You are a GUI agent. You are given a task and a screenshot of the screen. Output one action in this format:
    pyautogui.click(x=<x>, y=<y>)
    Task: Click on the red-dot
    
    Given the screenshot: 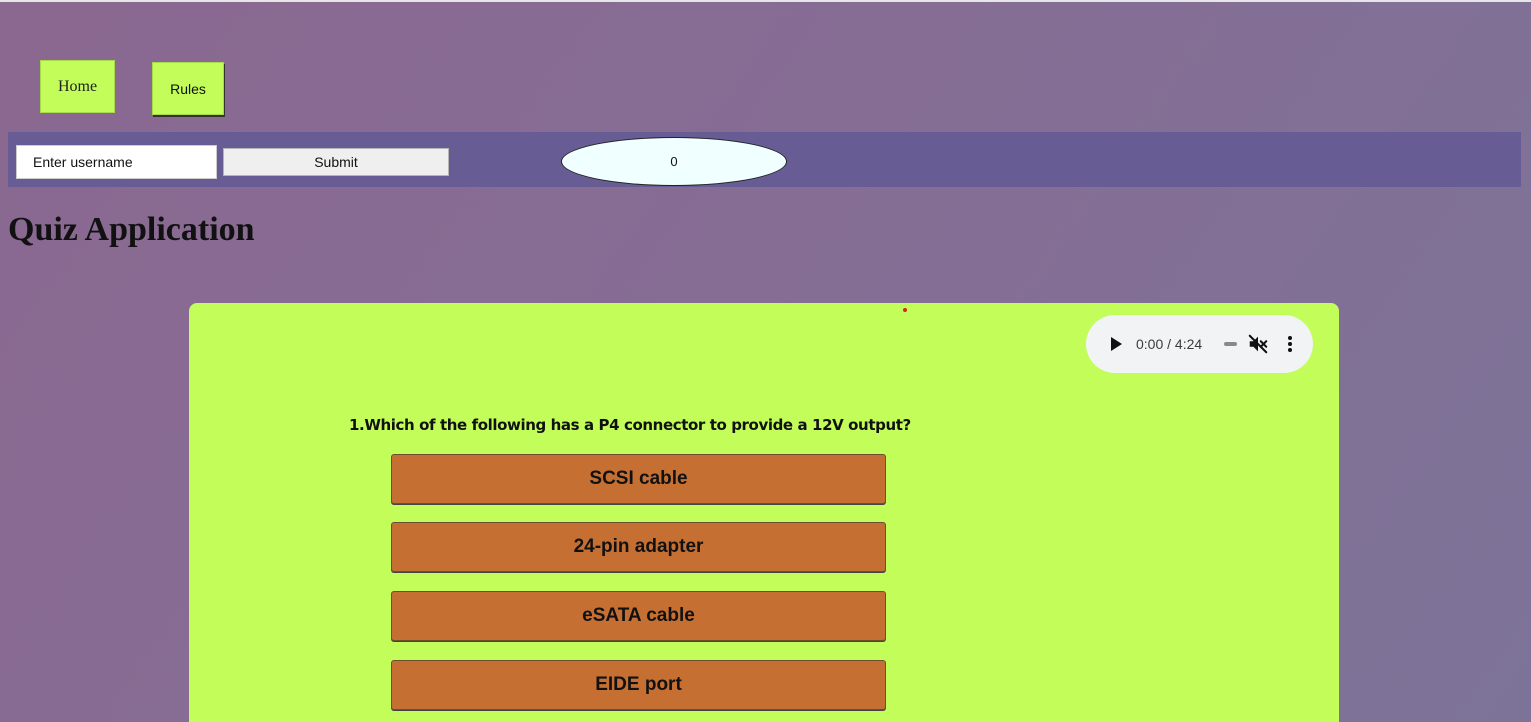 What is the action you would take?
    pyautogui.click(x=905, y=310)
    